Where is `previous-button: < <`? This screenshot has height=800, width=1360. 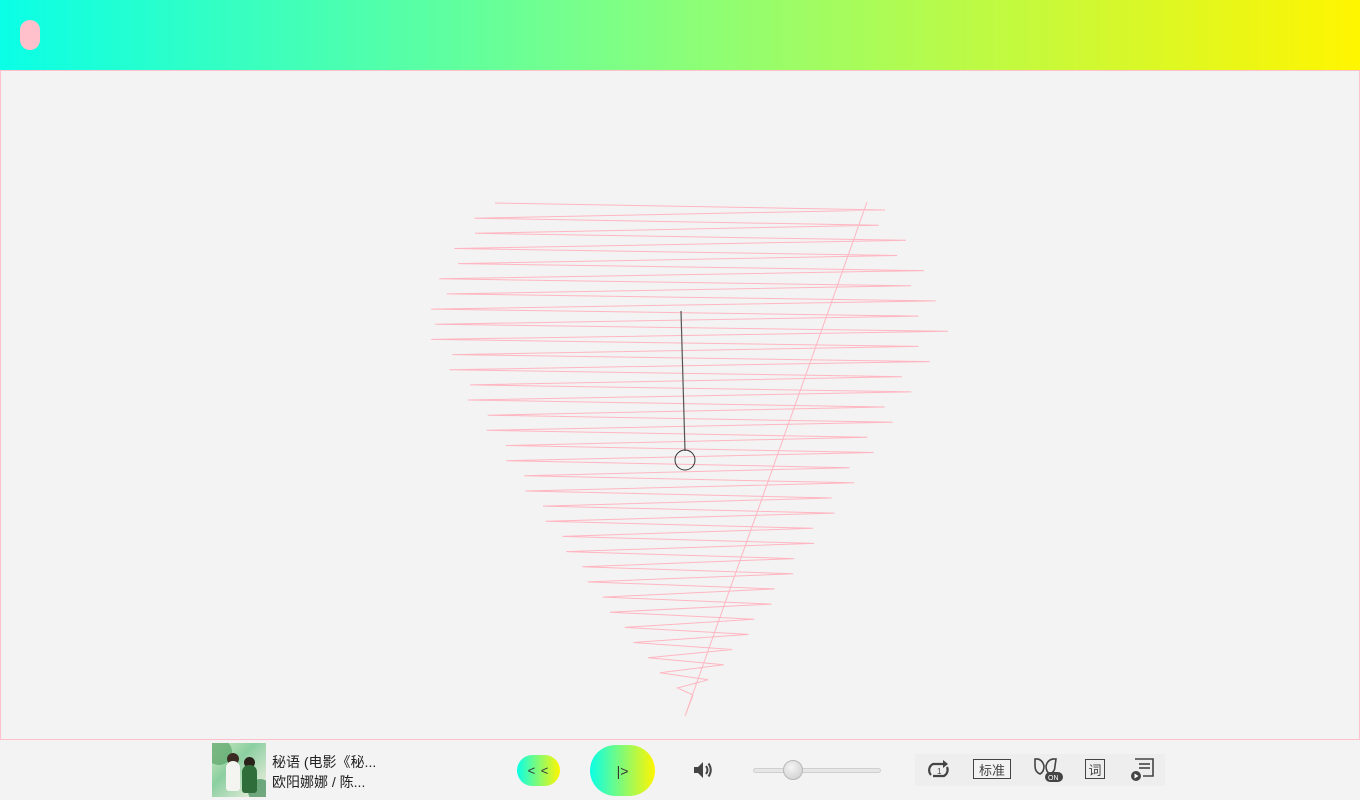
previous-button: < < is located at coordinates (538, 770).